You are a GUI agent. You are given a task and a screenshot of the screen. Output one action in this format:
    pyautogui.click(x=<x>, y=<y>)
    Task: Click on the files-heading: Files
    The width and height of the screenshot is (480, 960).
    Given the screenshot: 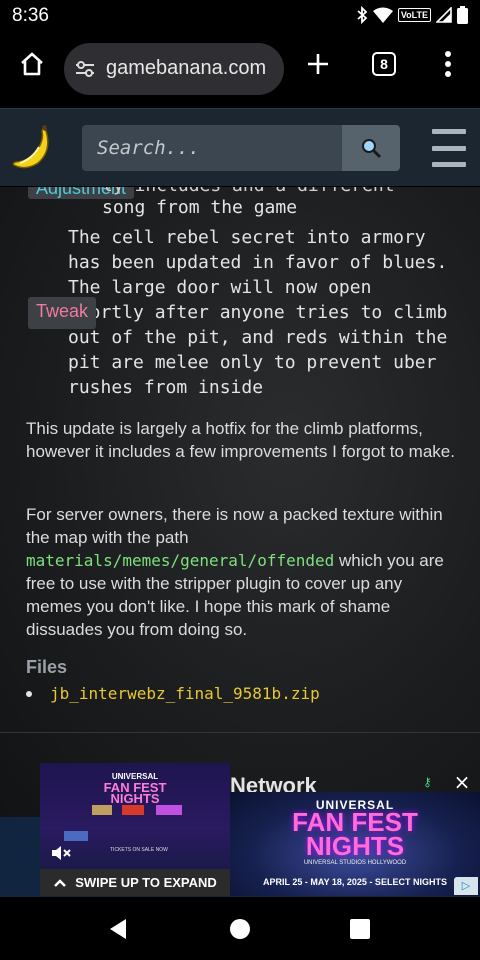 What is the action you would take?
    pyautogui.click(x=47, y=667)
    